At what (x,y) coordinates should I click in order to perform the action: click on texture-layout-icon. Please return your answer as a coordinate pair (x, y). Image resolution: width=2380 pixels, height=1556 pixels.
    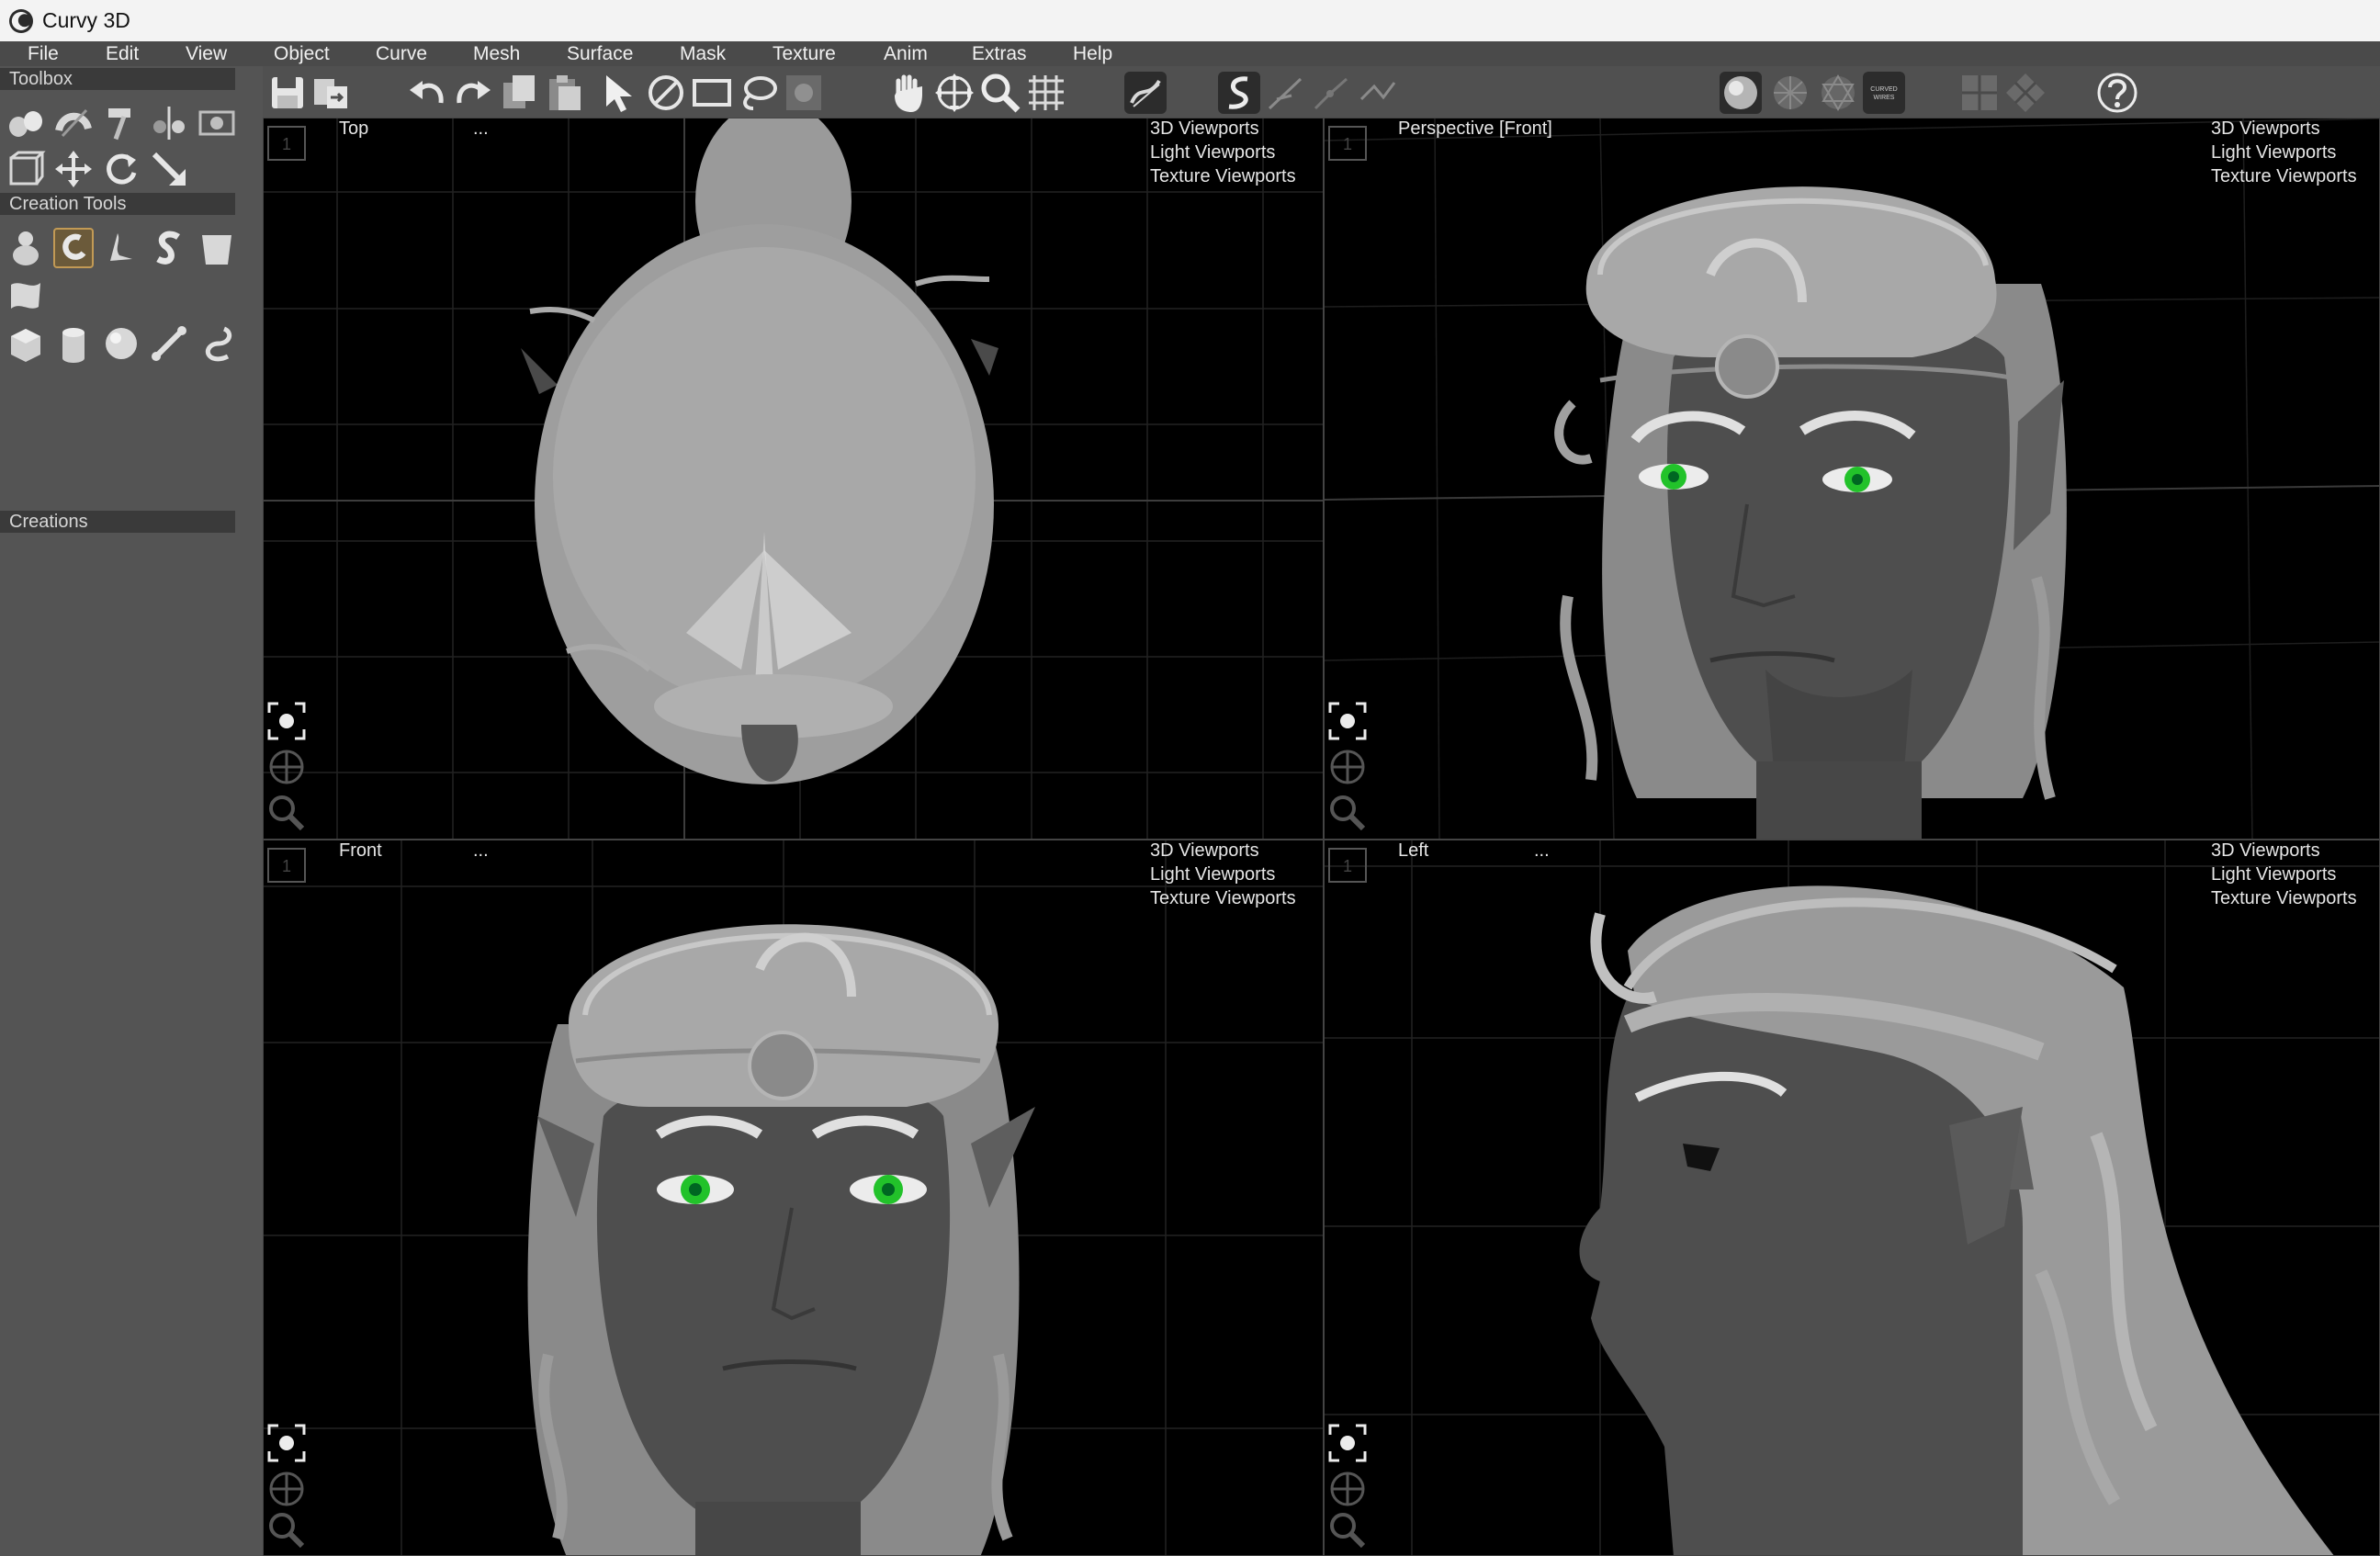
    Looking at the image, I should click on (2025, 93).